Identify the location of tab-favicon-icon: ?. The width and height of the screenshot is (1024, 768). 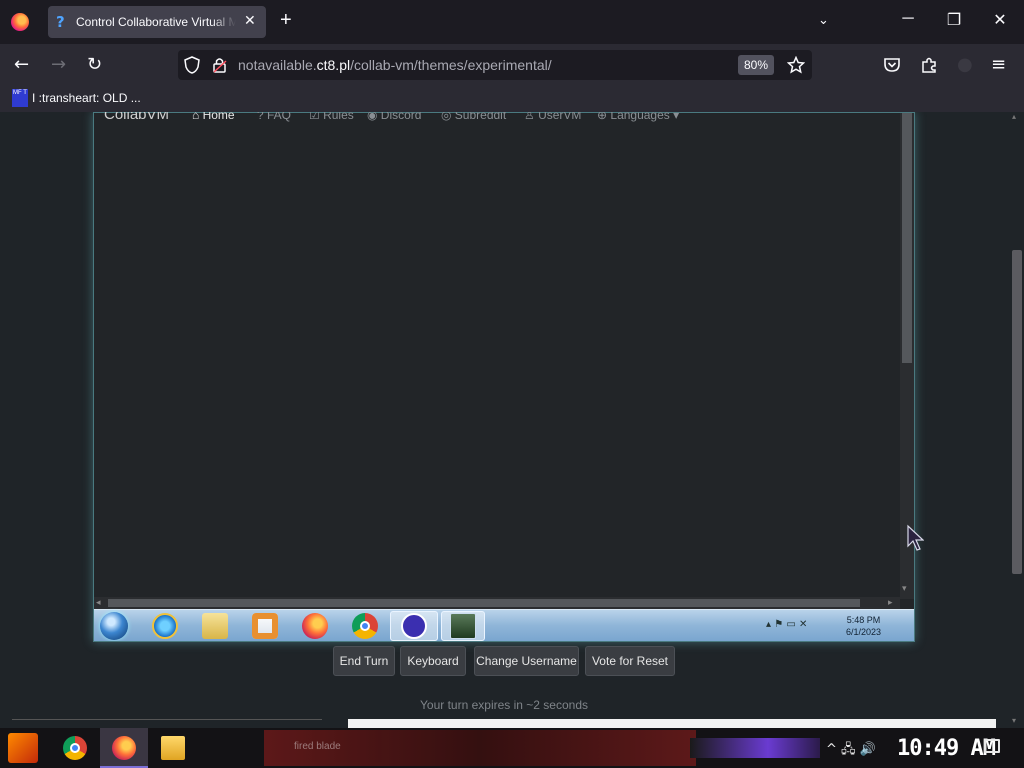
(60, 22).